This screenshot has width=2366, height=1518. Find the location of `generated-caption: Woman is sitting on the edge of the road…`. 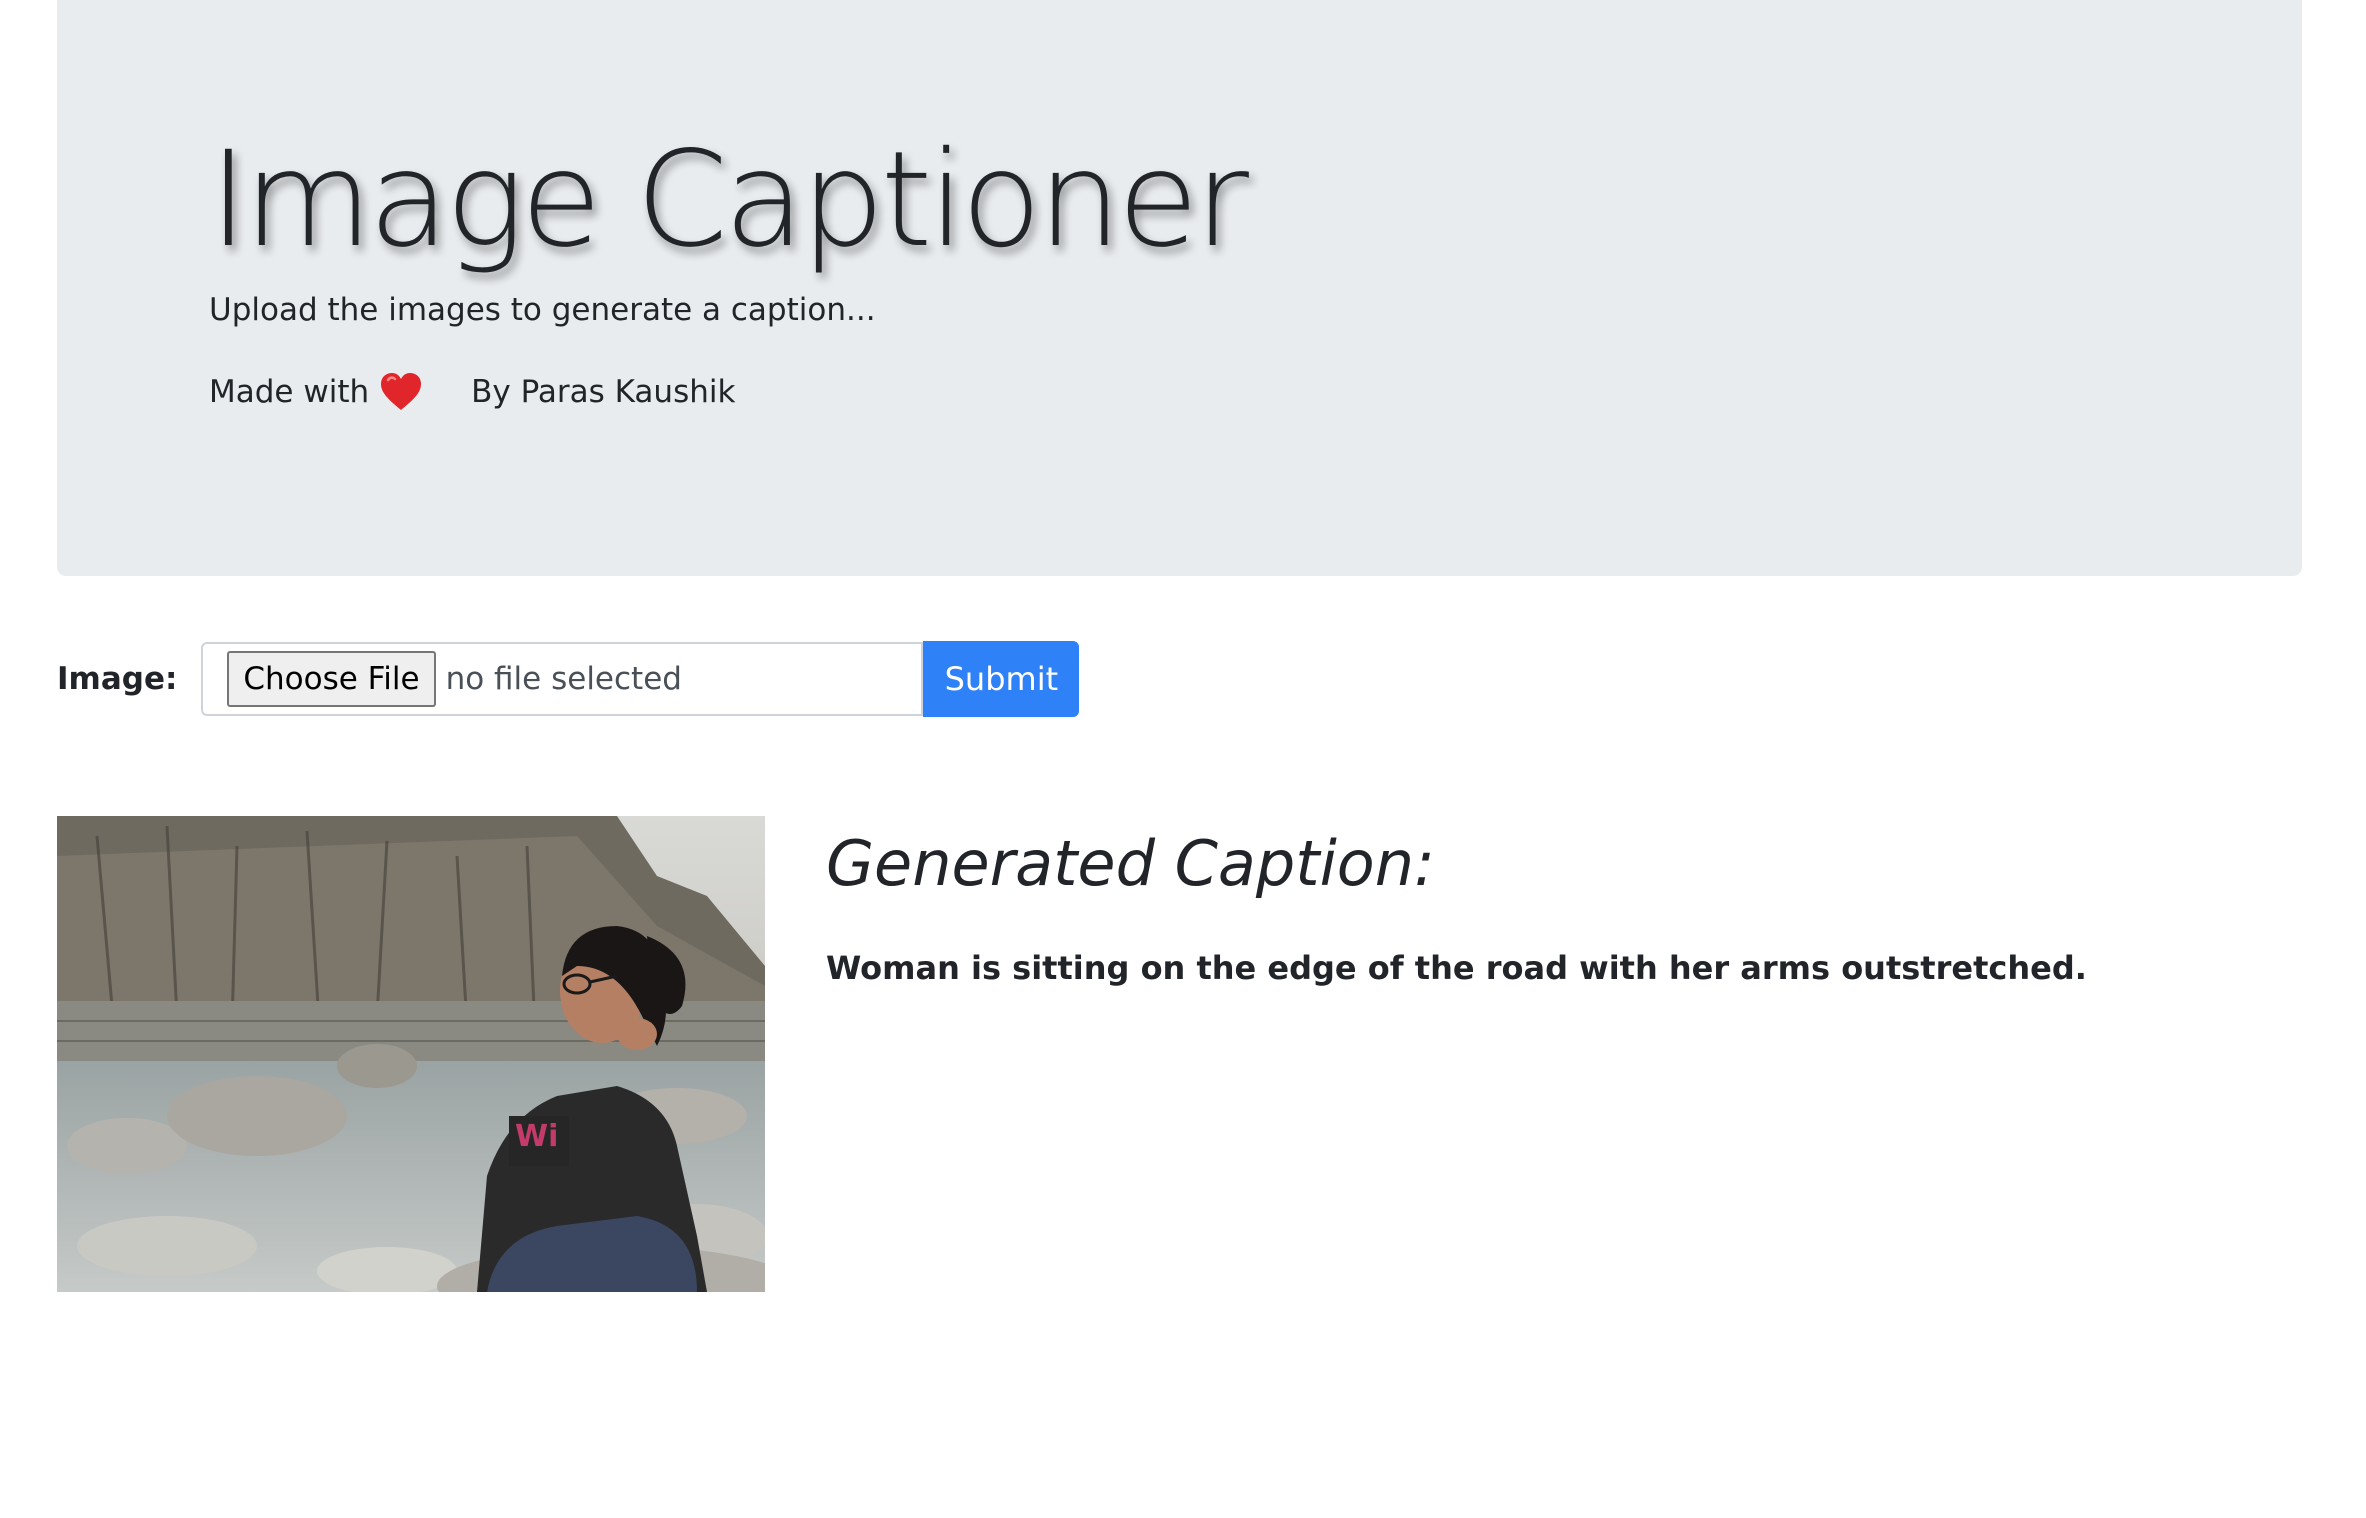

generated-caption: Woman is sitting on the edge of the road… is located at coordinates (1456, 968).